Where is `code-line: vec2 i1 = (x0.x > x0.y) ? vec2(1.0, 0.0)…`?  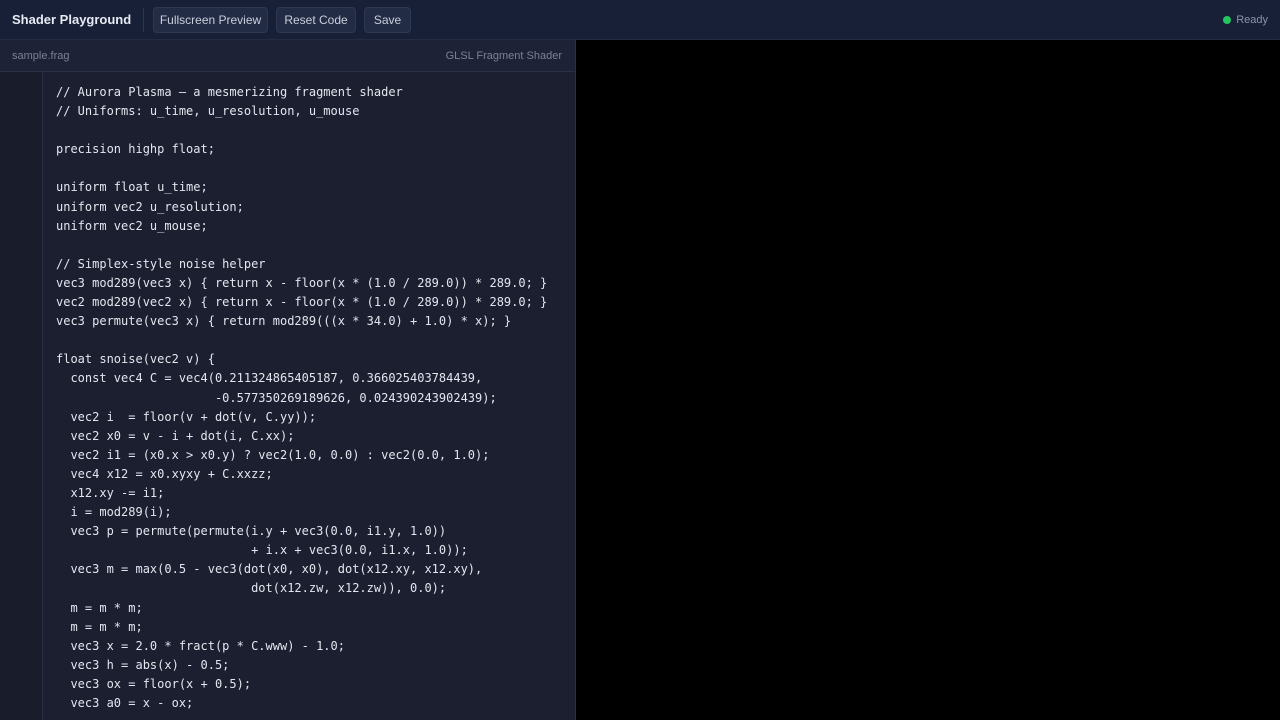
code-line: vec2 i1 = (x0.x > x0.y) ? vec2(1.0, 0.0)… is located at coordinates (313, 455).